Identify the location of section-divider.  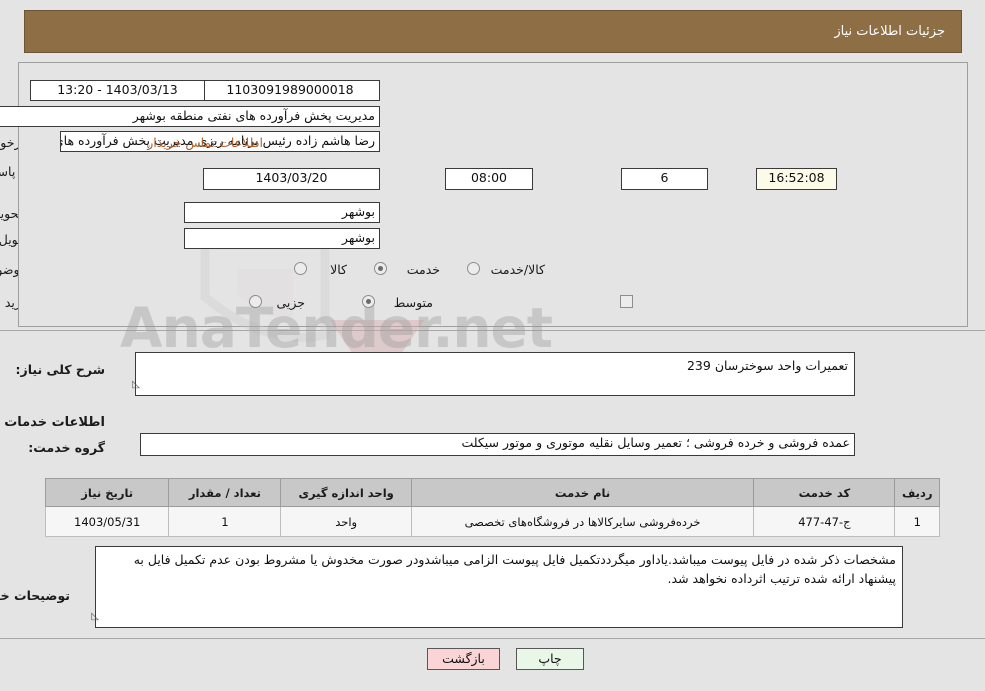
(492, 330).